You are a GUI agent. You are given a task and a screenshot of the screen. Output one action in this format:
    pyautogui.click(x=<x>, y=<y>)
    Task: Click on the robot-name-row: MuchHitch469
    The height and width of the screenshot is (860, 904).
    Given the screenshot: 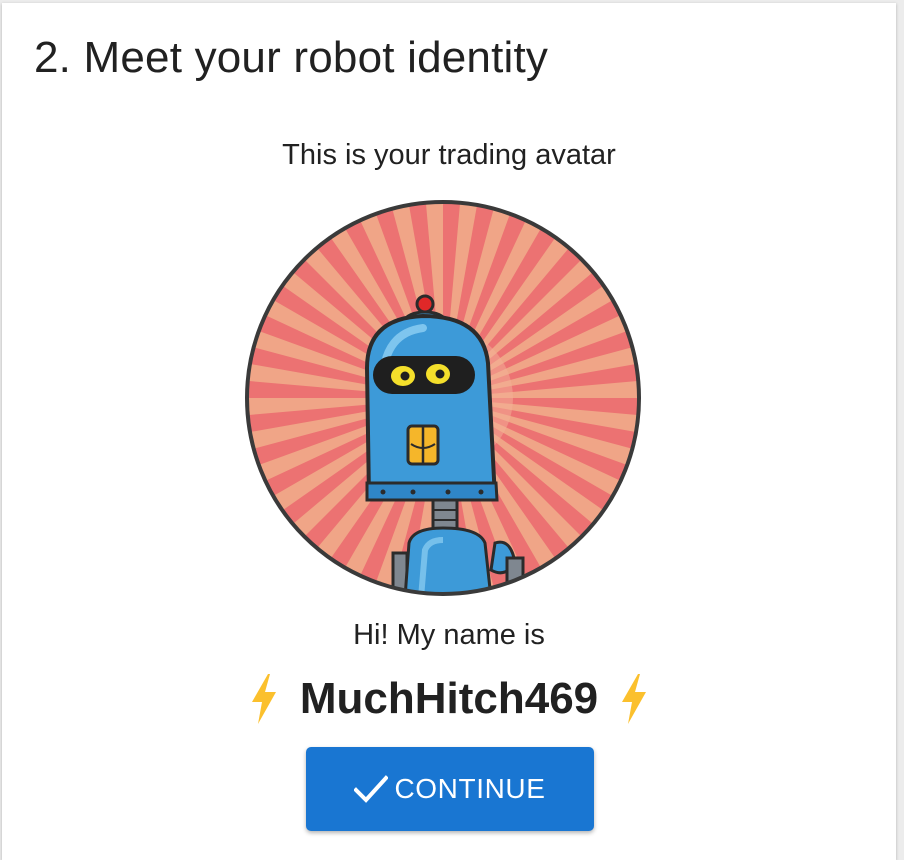 What is the action you would take?
    pyautogui.click(x=449, y=699)
    